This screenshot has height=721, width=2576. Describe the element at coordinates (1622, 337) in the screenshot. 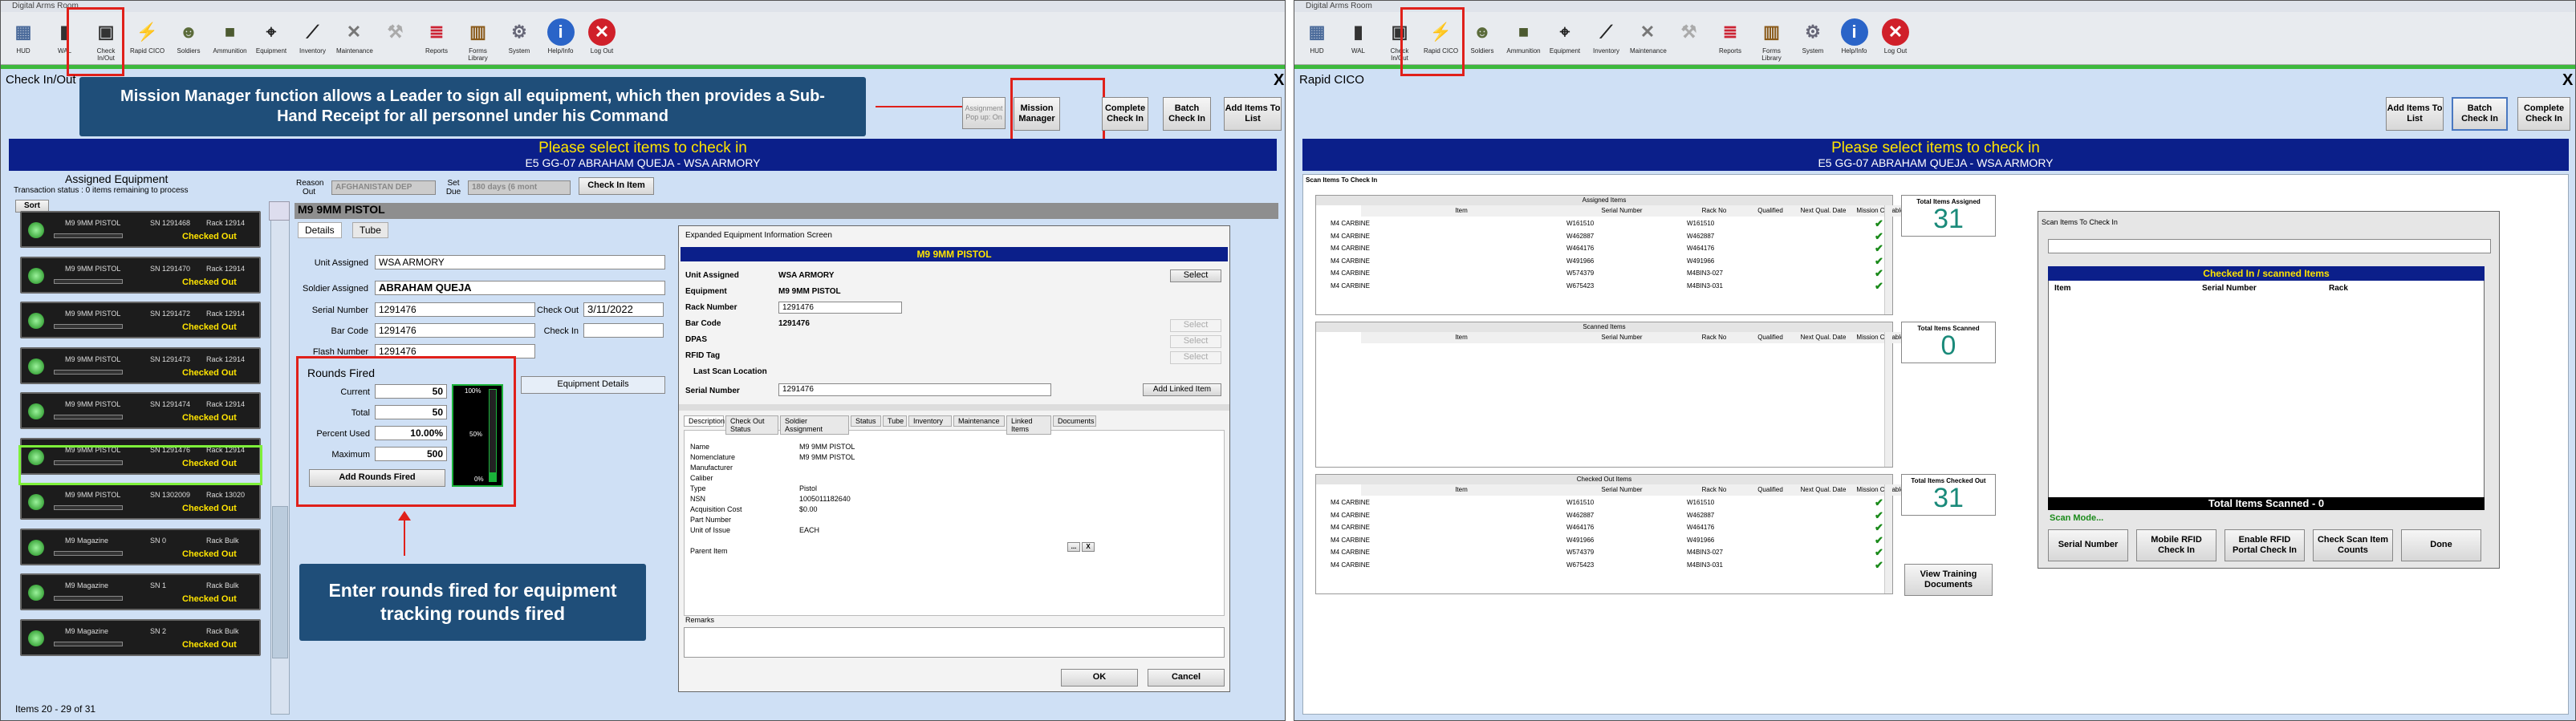

I see `grid-column-header: Serial Number` at that location.